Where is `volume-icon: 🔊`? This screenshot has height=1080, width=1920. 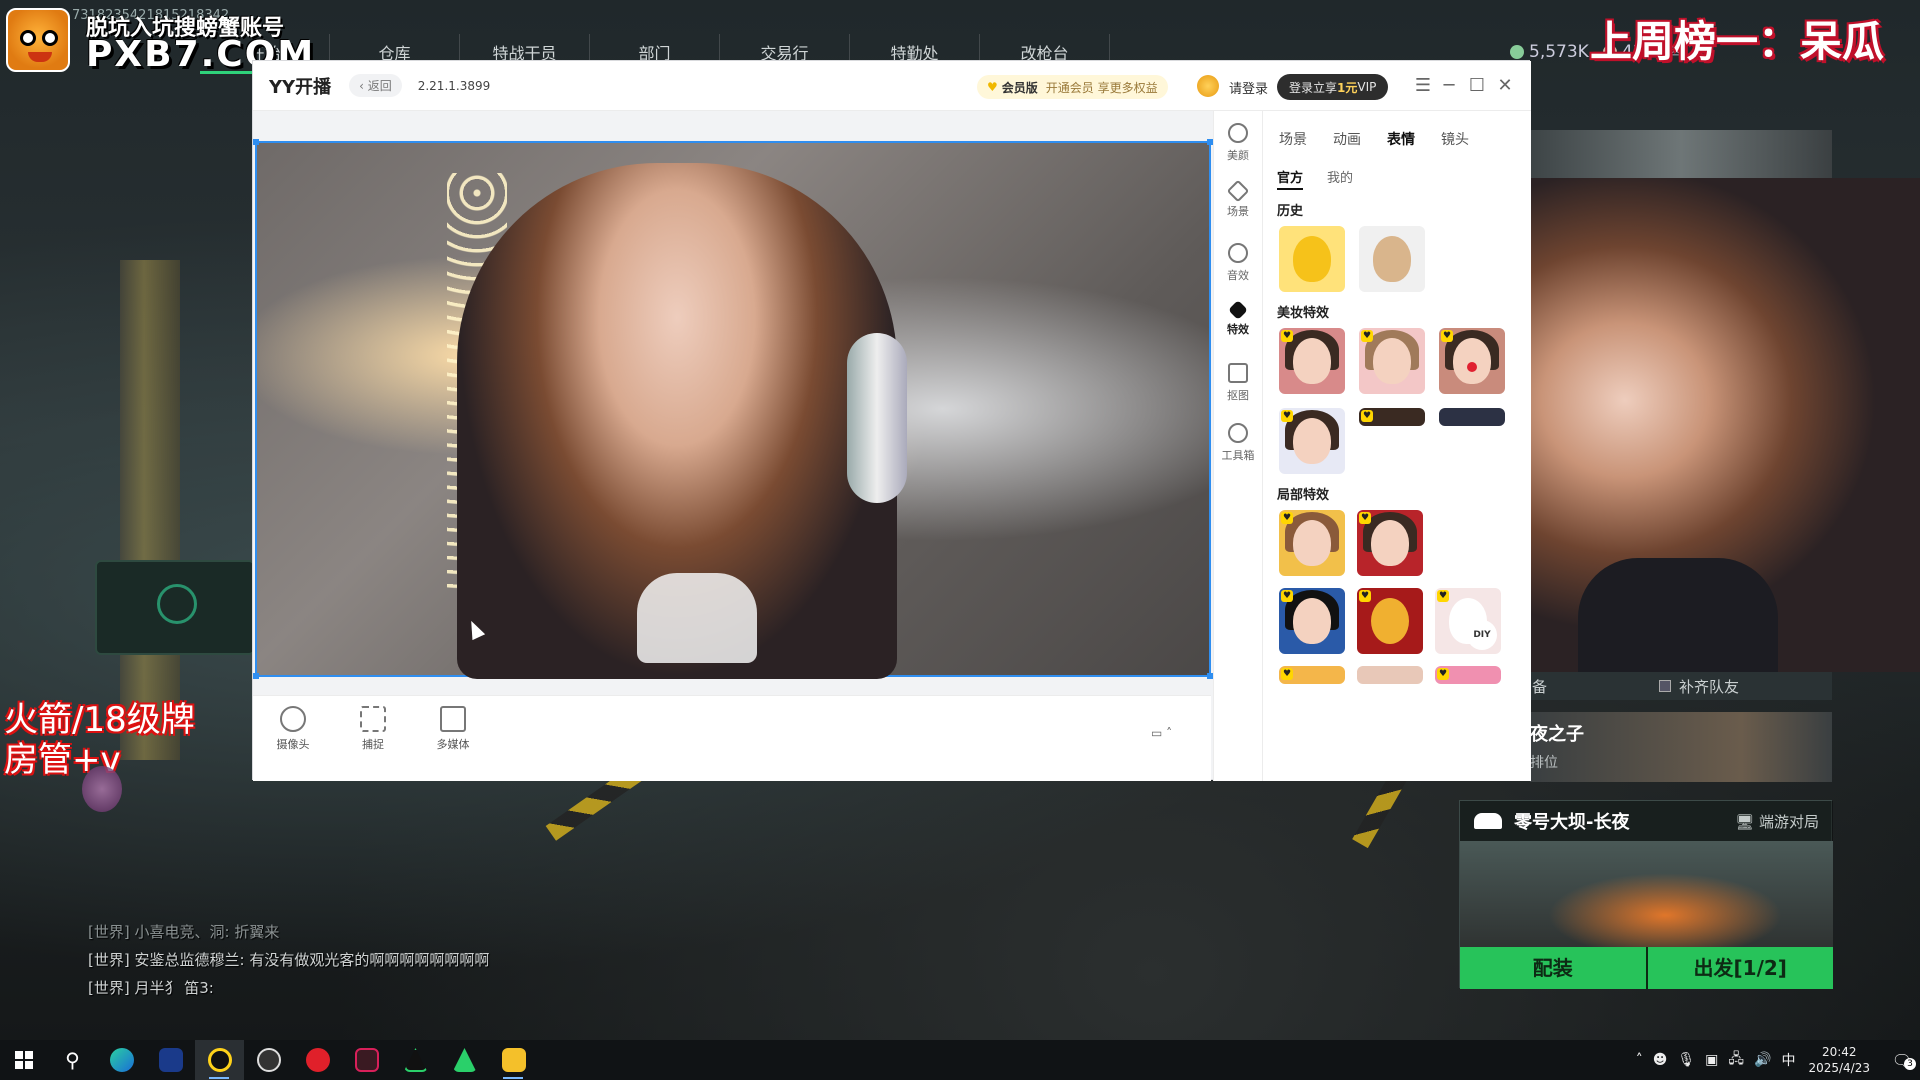
volume-icon: 🔊 is located at coordinates (1762, 1060).